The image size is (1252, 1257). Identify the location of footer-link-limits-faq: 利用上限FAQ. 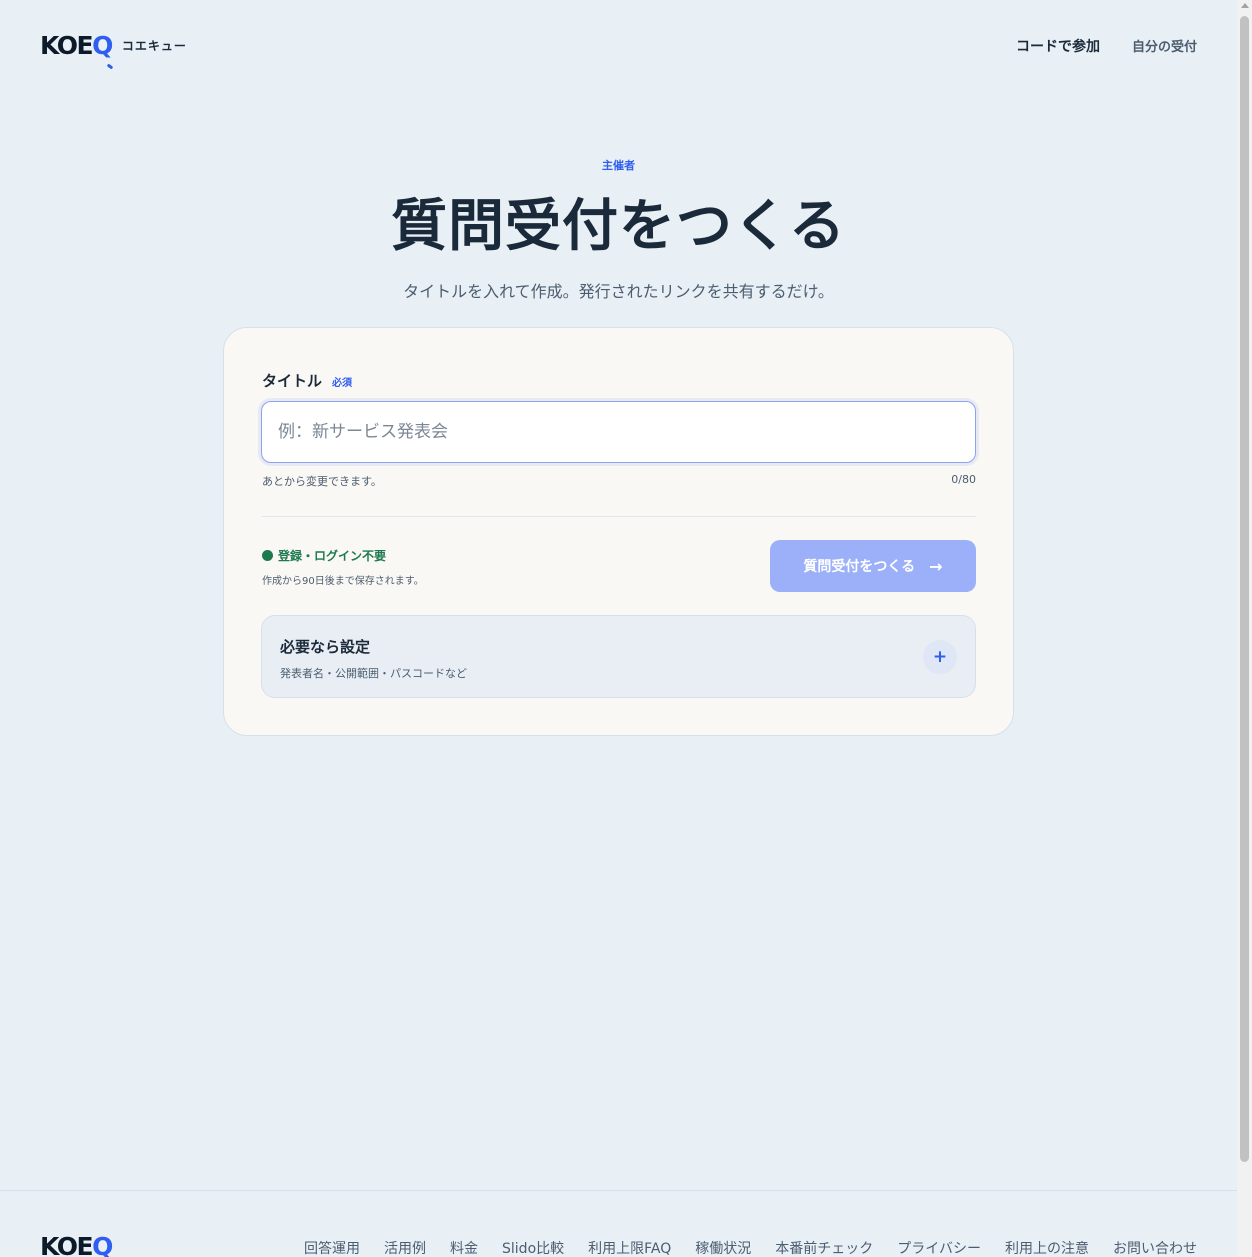
(629, 1247).